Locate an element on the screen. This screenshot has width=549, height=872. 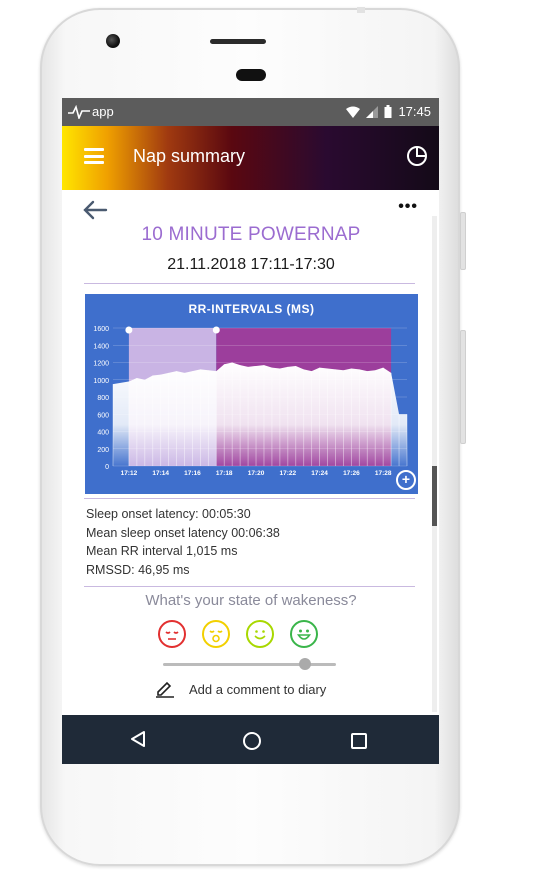
cellular-signal-icon is located at coordinates (372, 111).